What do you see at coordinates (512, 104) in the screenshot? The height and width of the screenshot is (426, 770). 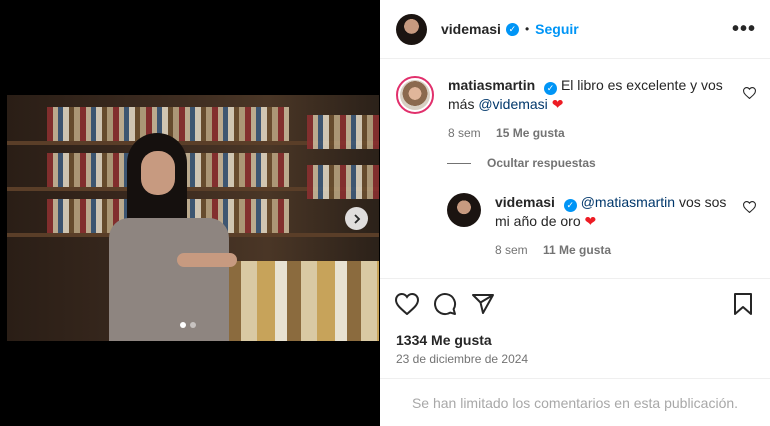 I see `comment-mention: @videmasi` at bounding box center [512, 104].